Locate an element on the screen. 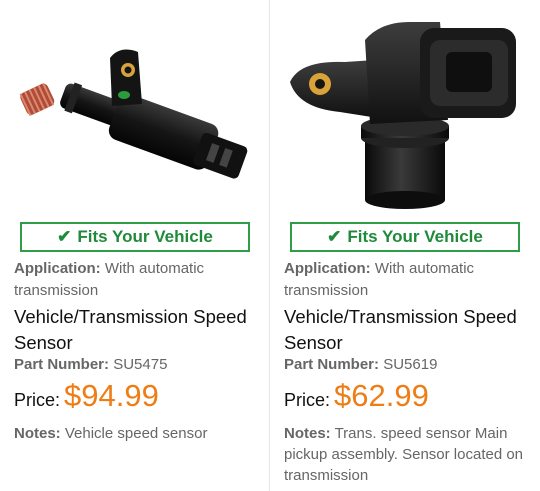 This screenshot has width=540, height=491. price: Price: $94.99 is located at coordinates (136, 396).